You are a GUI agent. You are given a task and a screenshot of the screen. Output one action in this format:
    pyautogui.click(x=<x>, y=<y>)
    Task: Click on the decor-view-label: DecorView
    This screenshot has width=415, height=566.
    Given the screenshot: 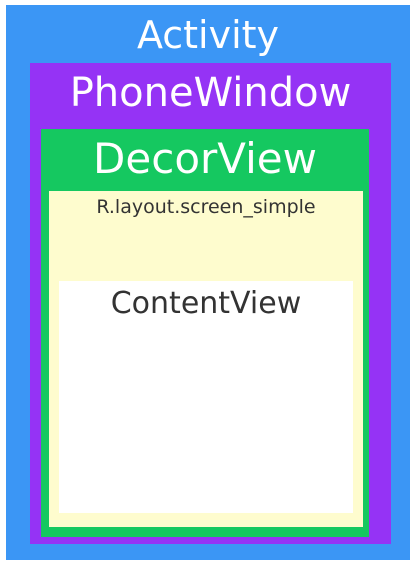 What is the action you would take?
    pyautogui.click(x=205, y=158)
    